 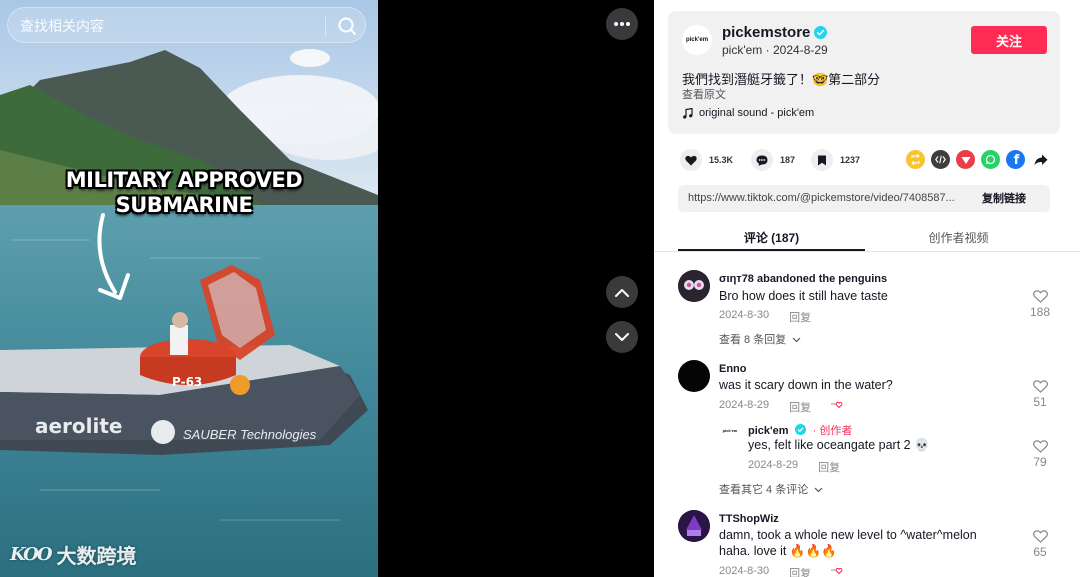 I want to click on comment-text: Bro how does it still have taste, so click(x=803, y=296).